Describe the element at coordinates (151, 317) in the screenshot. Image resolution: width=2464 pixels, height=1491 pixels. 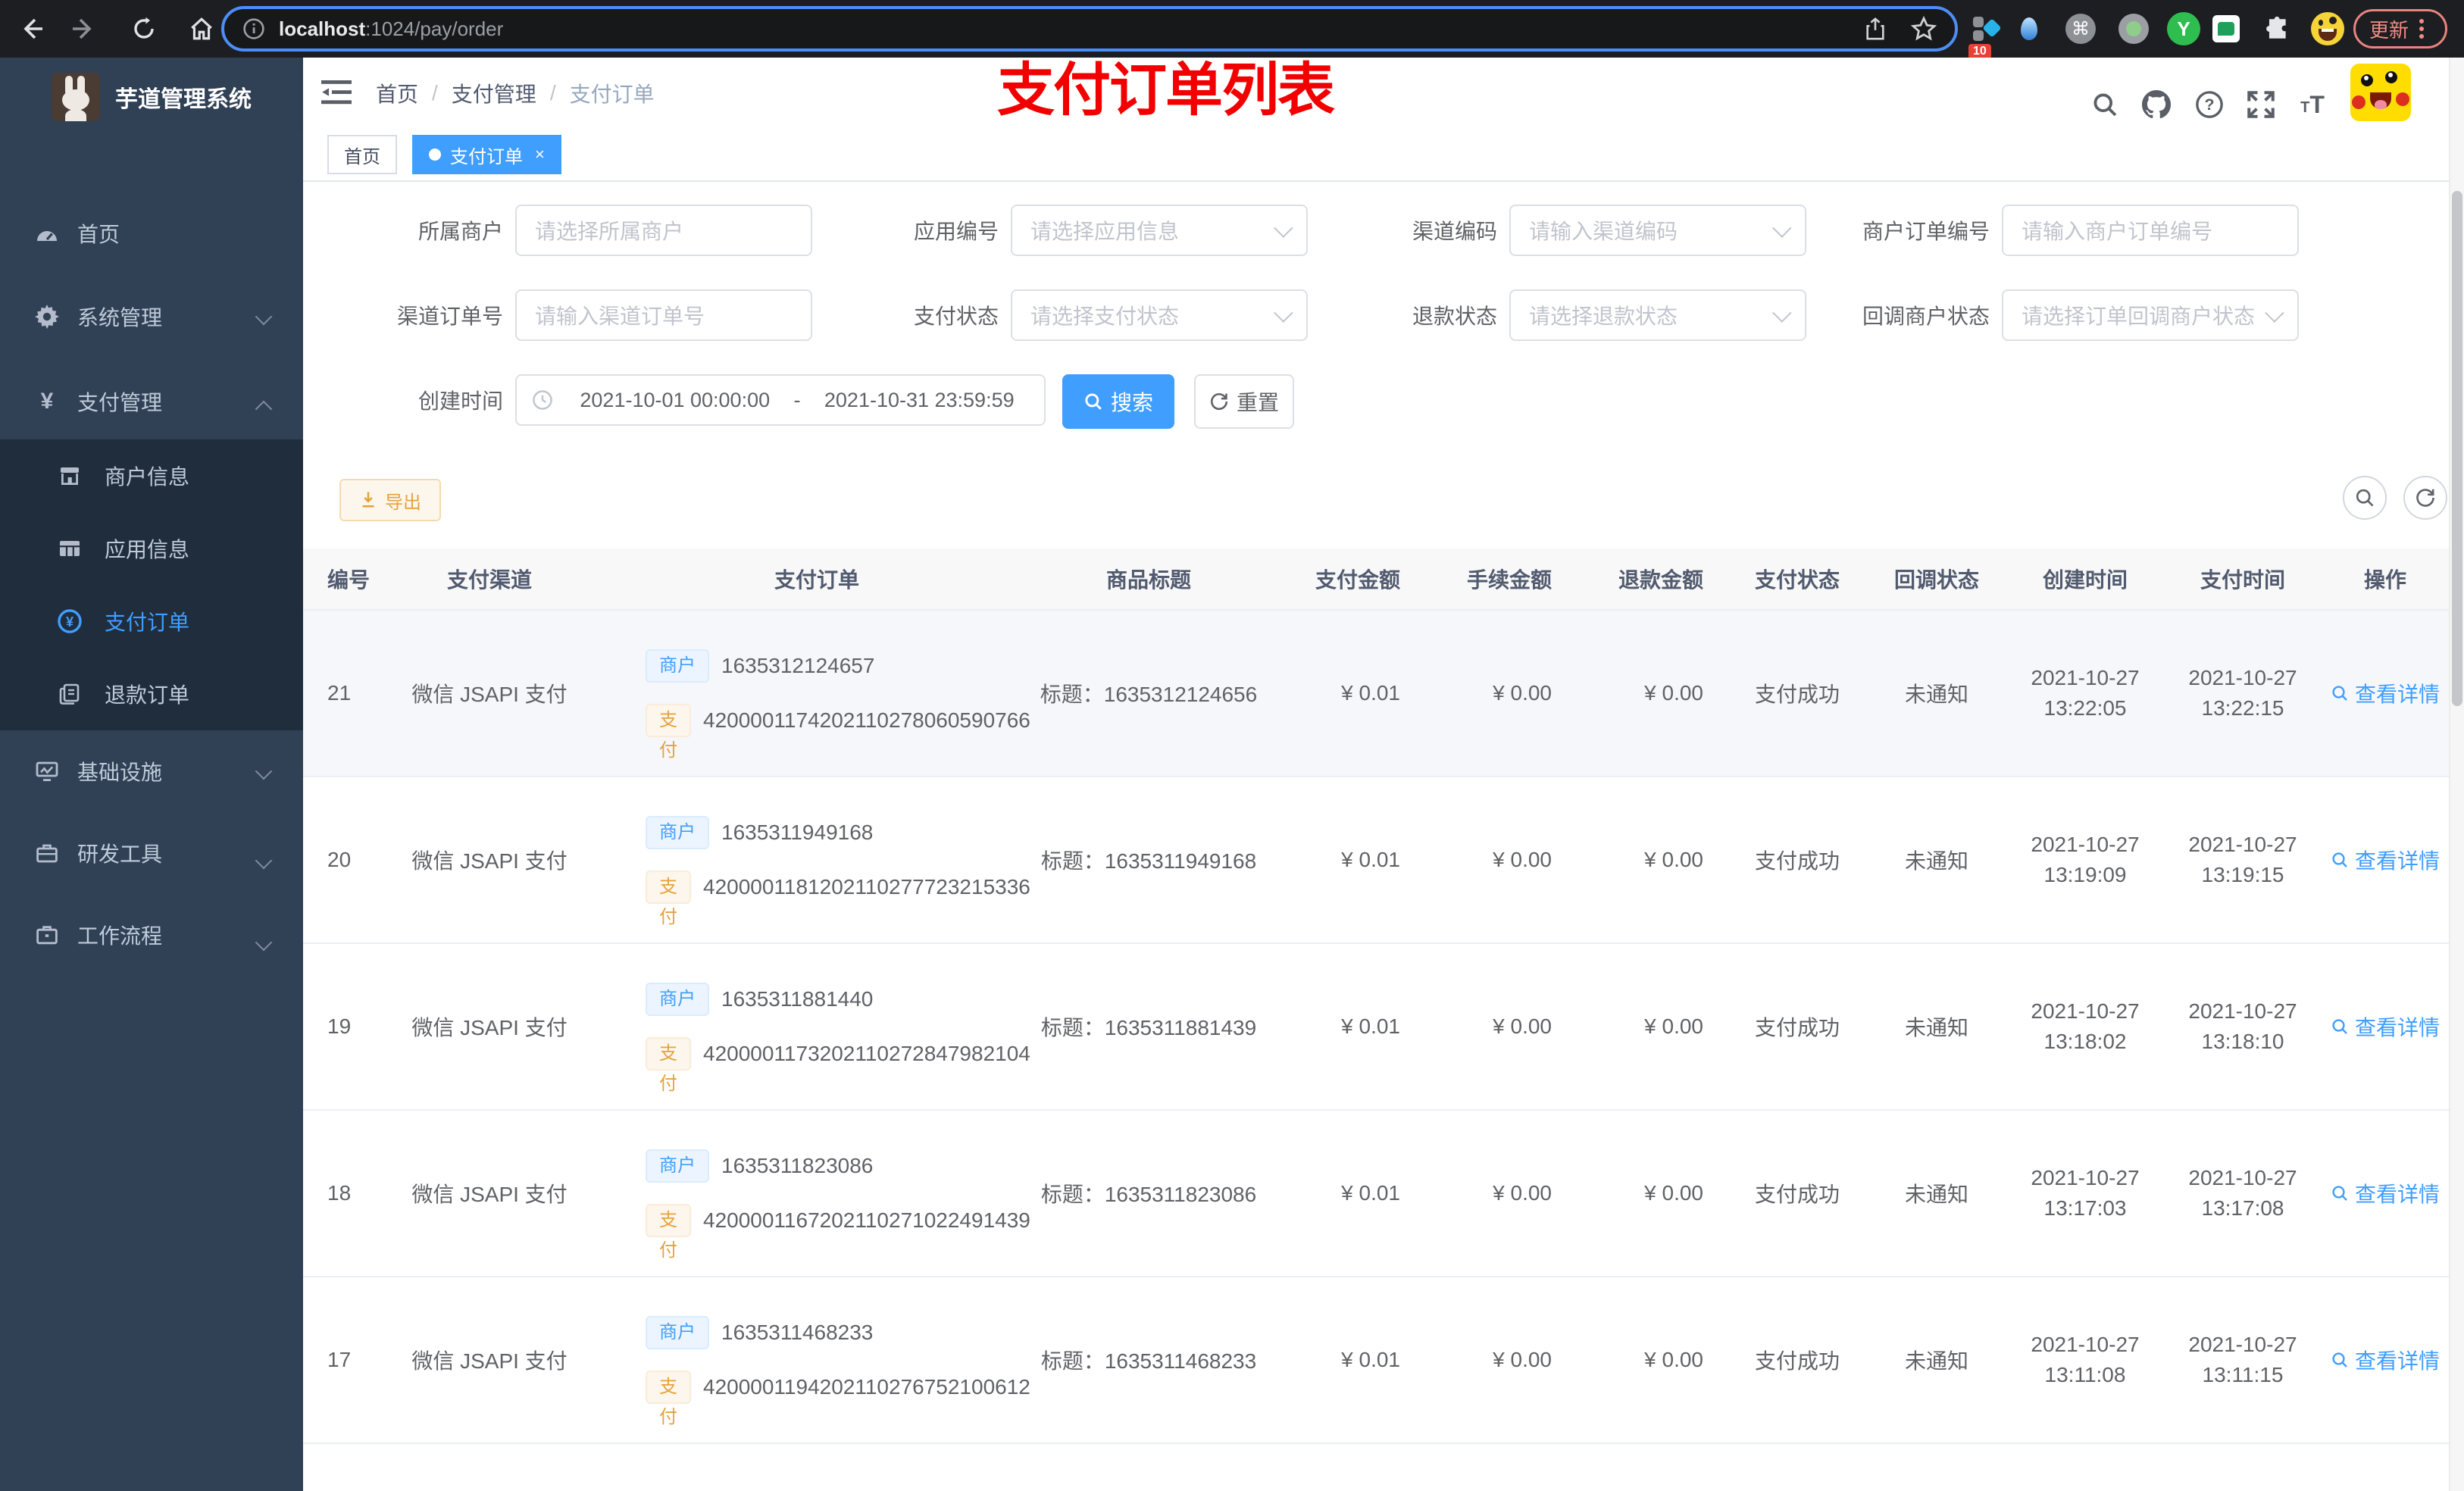
I see `sidebar-item-system: 系统管理` at that location.